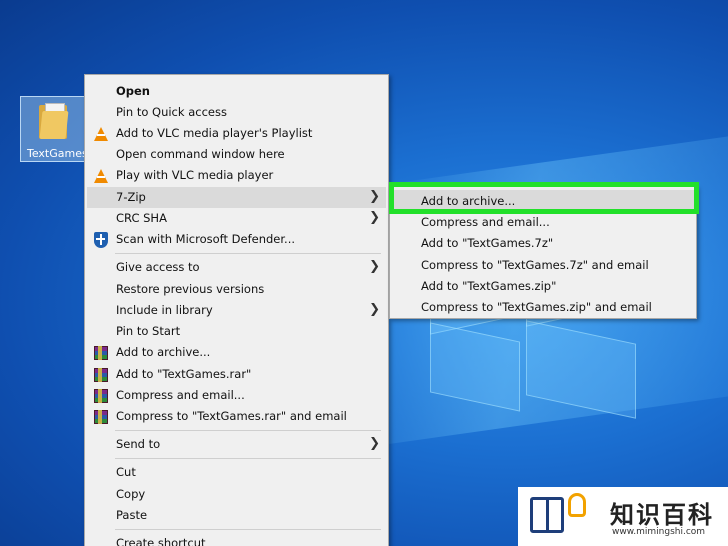 This screenshot has width=728, height=546. What do you see at coordinates (236, 267) in the screenshot?
I see `menu-item-give-access: Give access to ❯` at bounding box center [236, 267].